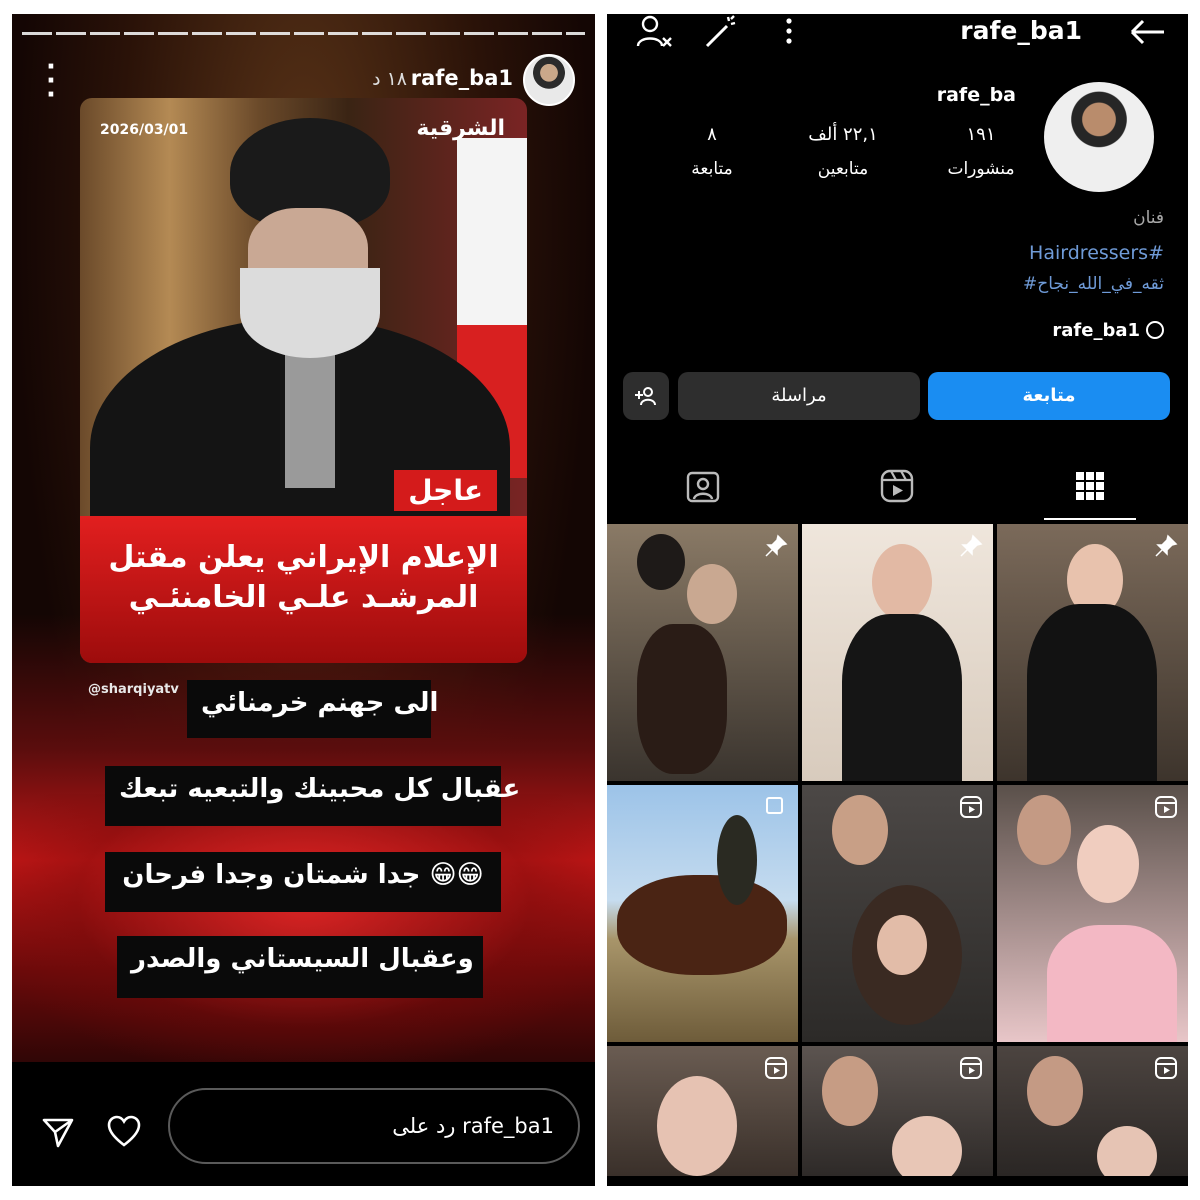  What do you see at coordinates (549, 80) in the screenshot?
I see `story-avatar` at bounding box center [549, 80].